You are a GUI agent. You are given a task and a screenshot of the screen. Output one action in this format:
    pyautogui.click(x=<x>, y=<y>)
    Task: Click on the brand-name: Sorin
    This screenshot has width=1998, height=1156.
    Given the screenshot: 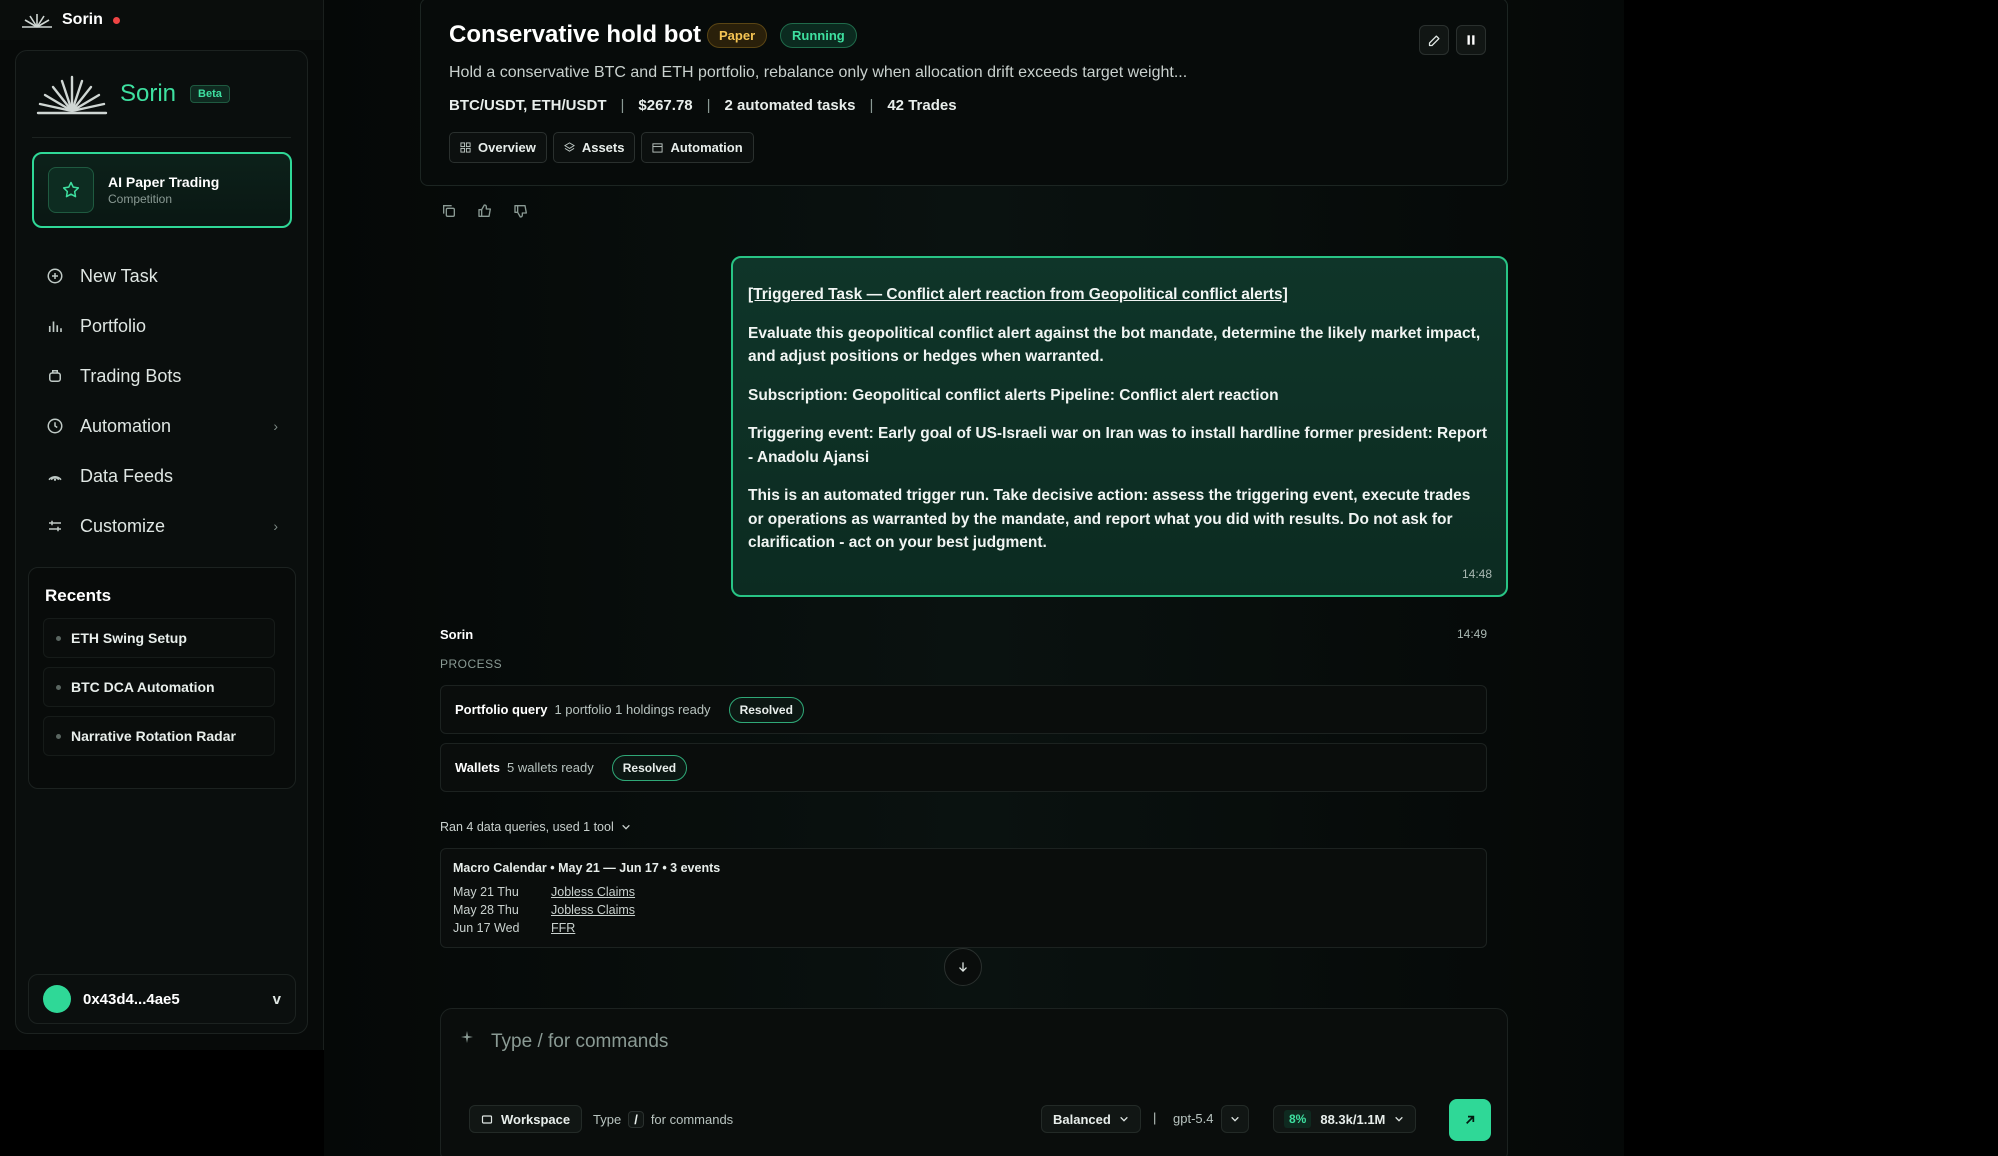 What is the action you would take?
    pyautogui.click(x=148, y=93)
    